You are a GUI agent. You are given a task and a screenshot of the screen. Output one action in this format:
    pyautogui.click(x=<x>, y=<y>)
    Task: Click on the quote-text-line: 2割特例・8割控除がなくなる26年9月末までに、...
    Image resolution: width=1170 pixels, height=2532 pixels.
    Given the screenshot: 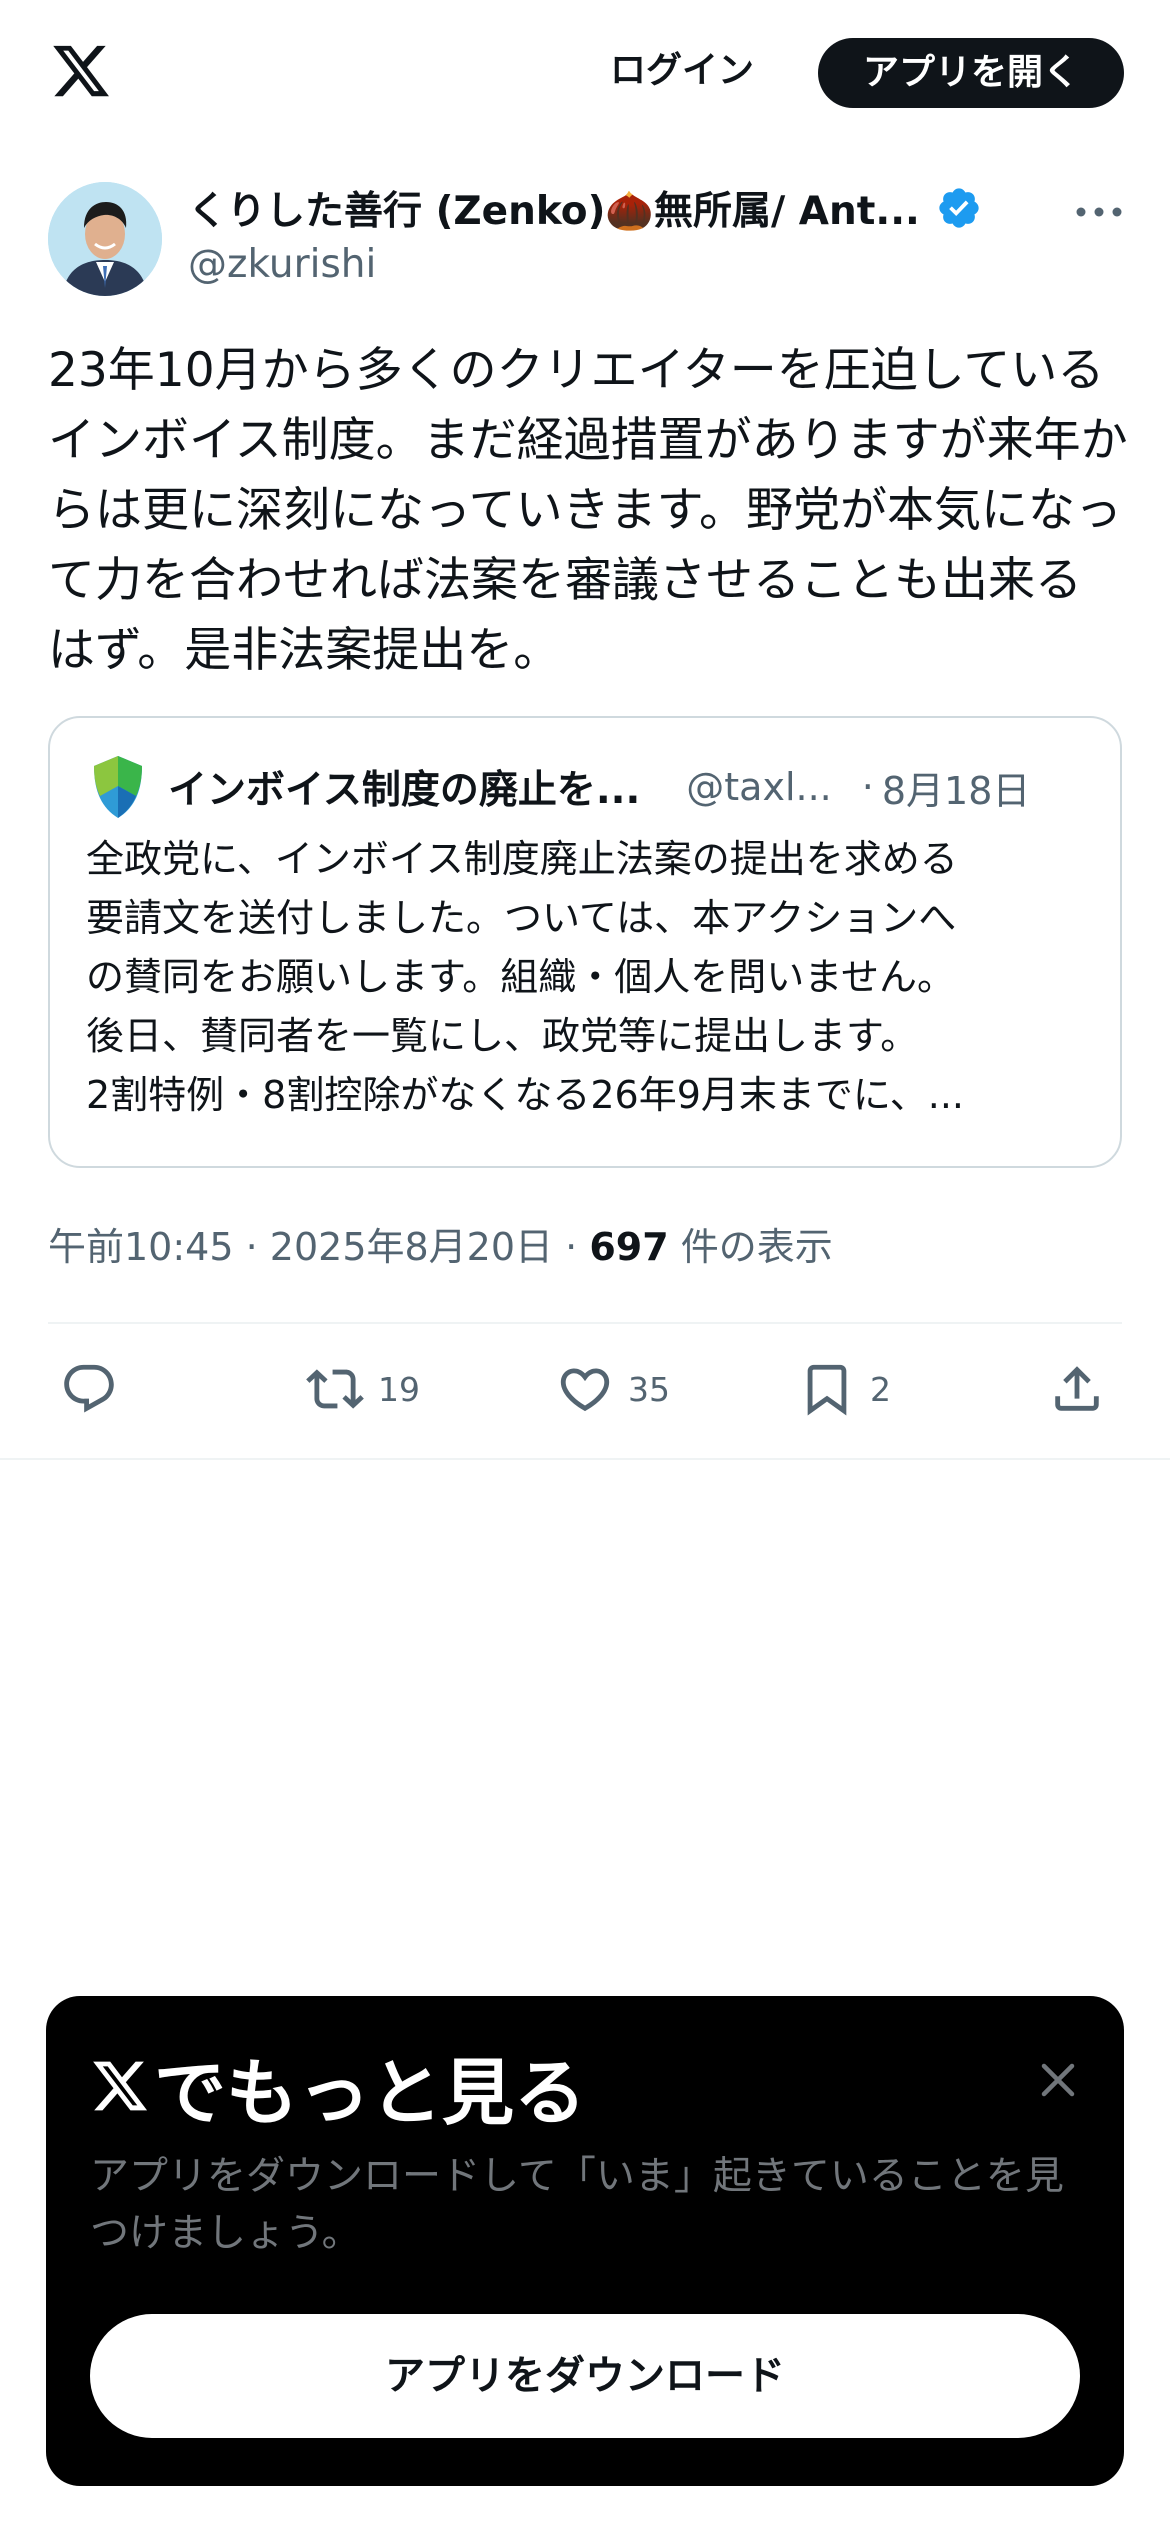 What is the action you would take?
    pyautogui.click(x=525, y=1095)
    